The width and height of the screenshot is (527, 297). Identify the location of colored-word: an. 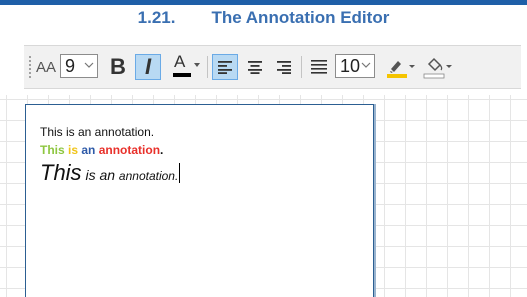
(90, 150).